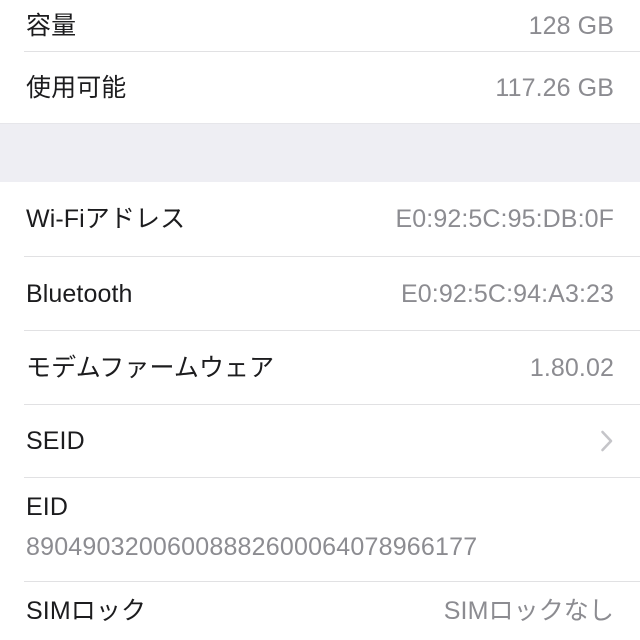 Image resolution: width=640 pixels, height=640 pixels. What do you see at coordinates (55, 441) in the screenshot?
I see `row-seid-label: SEID` at bounding box center [55, 441].